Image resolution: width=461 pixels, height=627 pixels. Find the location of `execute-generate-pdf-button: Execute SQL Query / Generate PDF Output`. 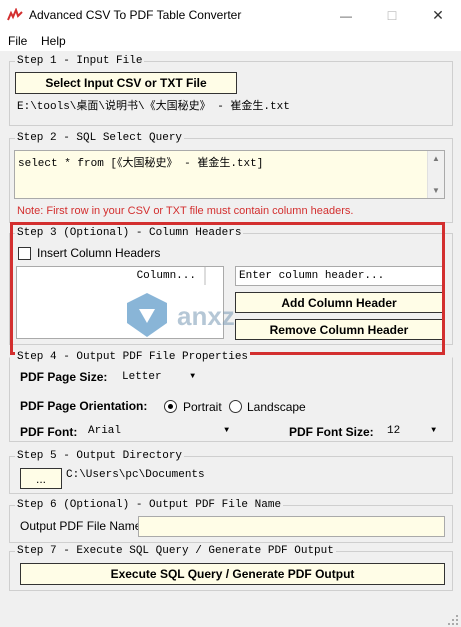

execute-generate-pdf-button: Execute SQL Query / Generate PDF Output is located at coordinates (232, 574).